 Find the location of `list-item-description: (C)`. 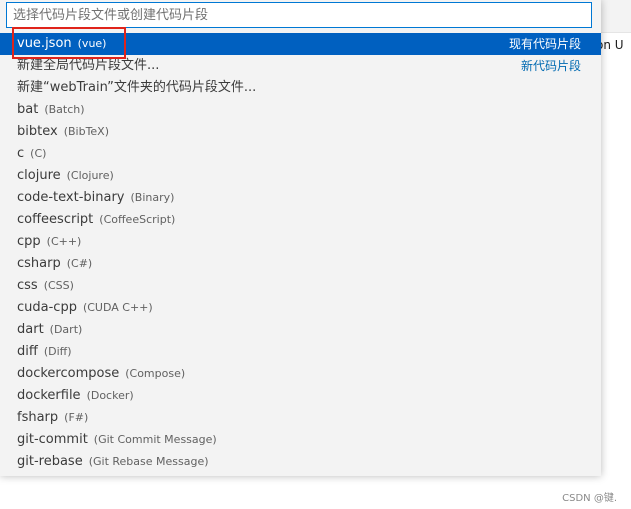

list-item-description: (C) is located at coordinates (38, 153).